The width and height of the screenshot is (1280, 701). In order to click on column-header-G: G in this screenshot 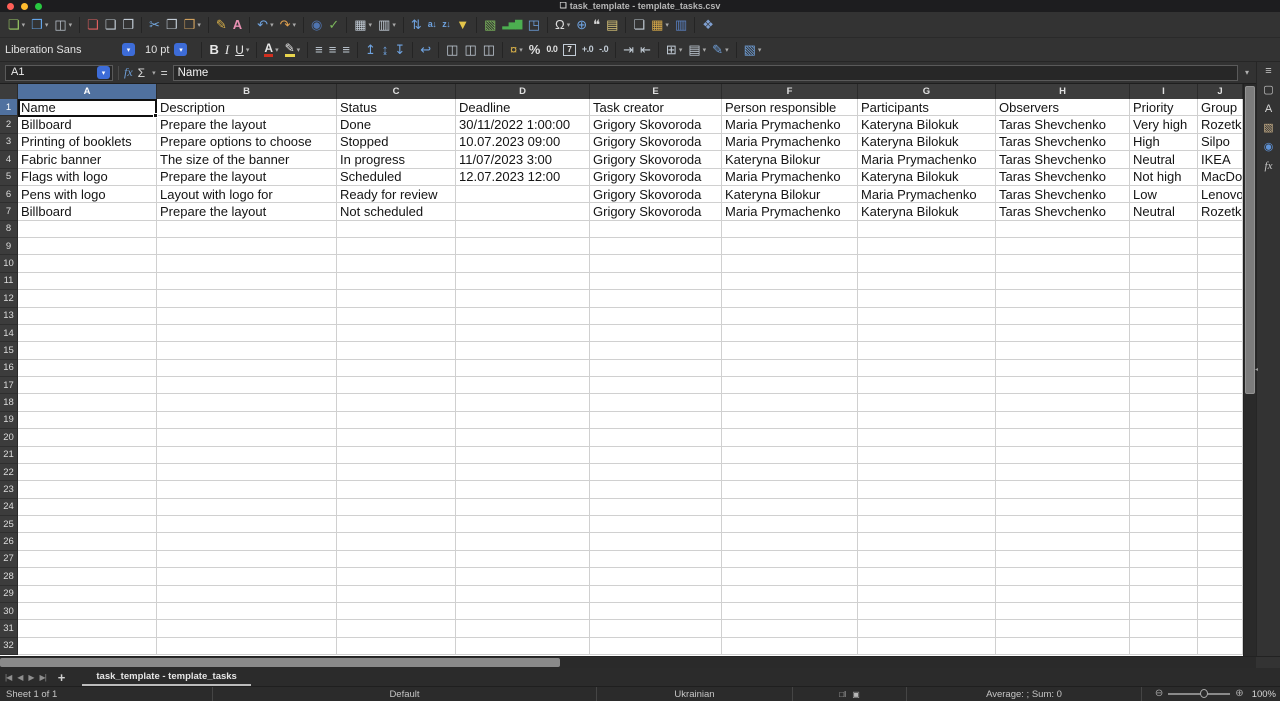, I will do `click(927, 91)`.